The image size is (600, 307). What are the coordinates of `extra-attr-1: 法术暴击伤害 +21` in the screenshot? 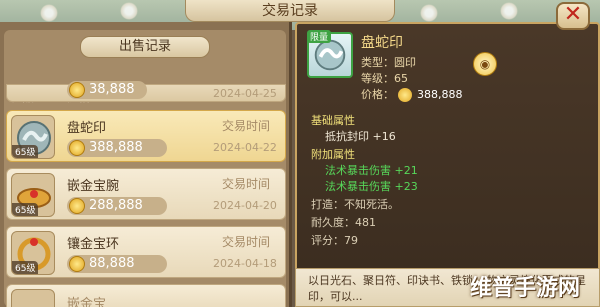 It's located at (371, 170).